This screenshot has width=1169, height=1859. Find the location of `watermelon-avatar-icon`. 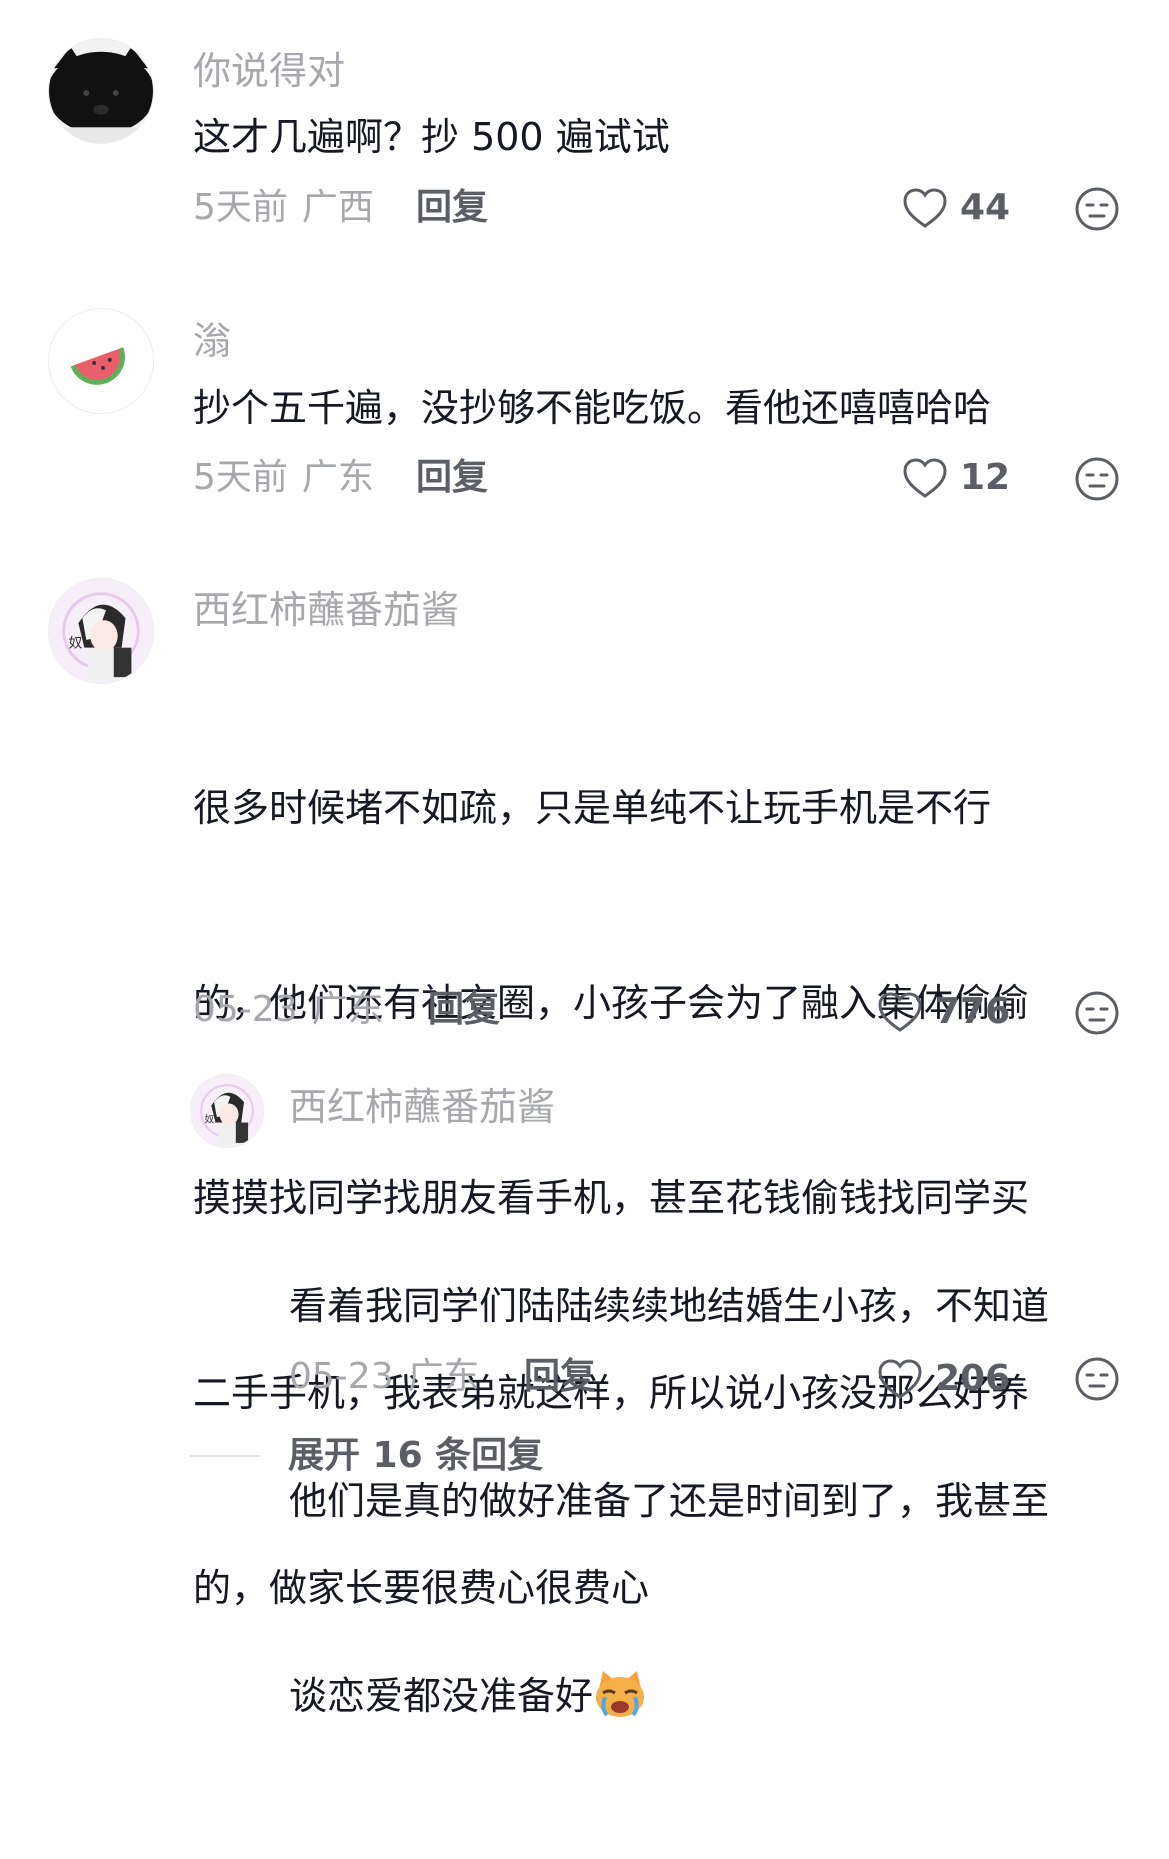

watermelon-avatar-icon is located at coordinates (101, 361).